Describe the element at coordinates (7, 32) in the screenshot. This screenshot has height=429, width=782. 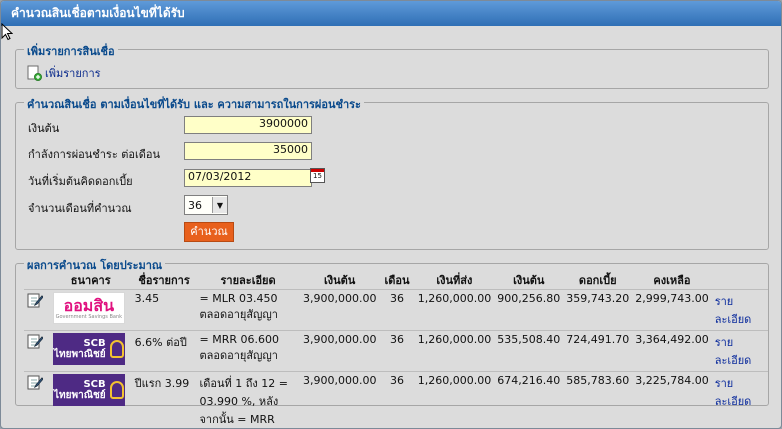
I see `mouse-cursor-icon` at that location.